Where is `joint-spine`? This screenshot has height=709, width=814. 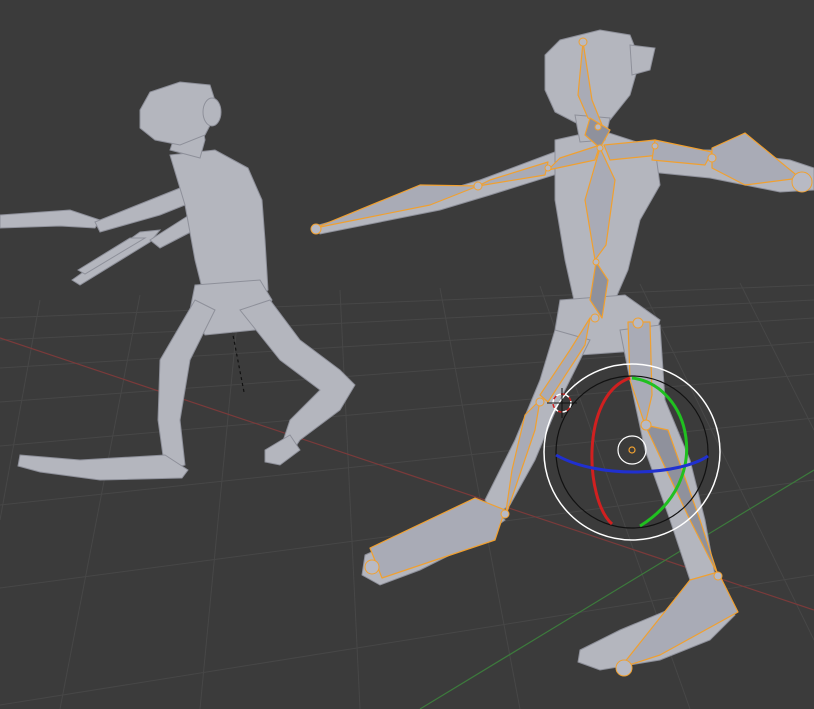
joint-spine is located at coordinates (596, 262).